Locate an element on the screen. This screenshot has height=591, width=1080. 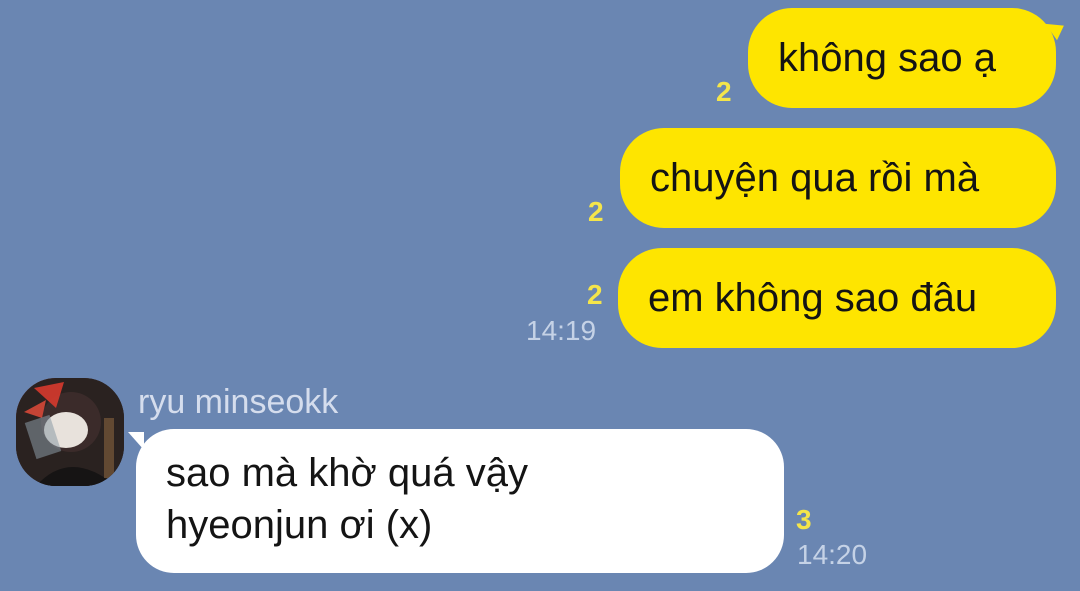
avatar-photo-icon is located at coordinates (70, 432).